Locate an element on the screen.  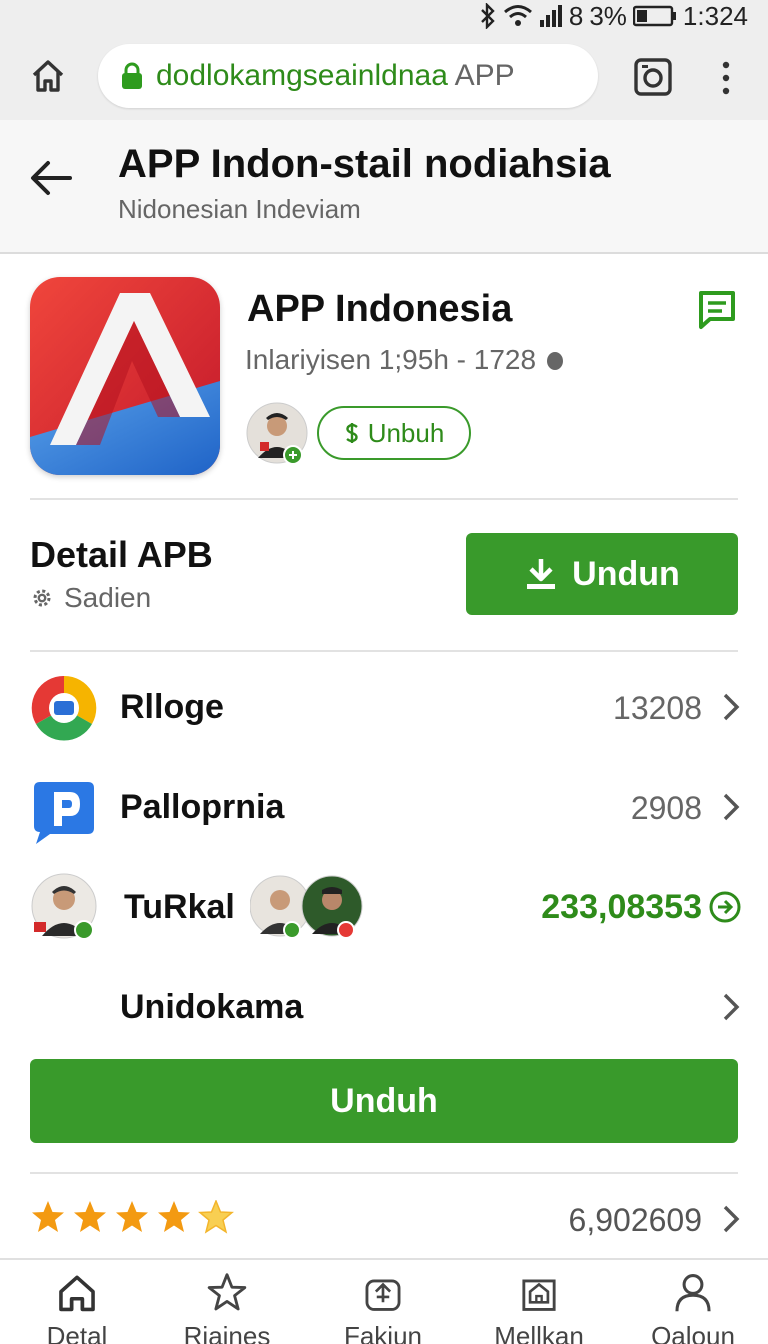
nav-label: Qaloun is located at coordinates (693, 1332).